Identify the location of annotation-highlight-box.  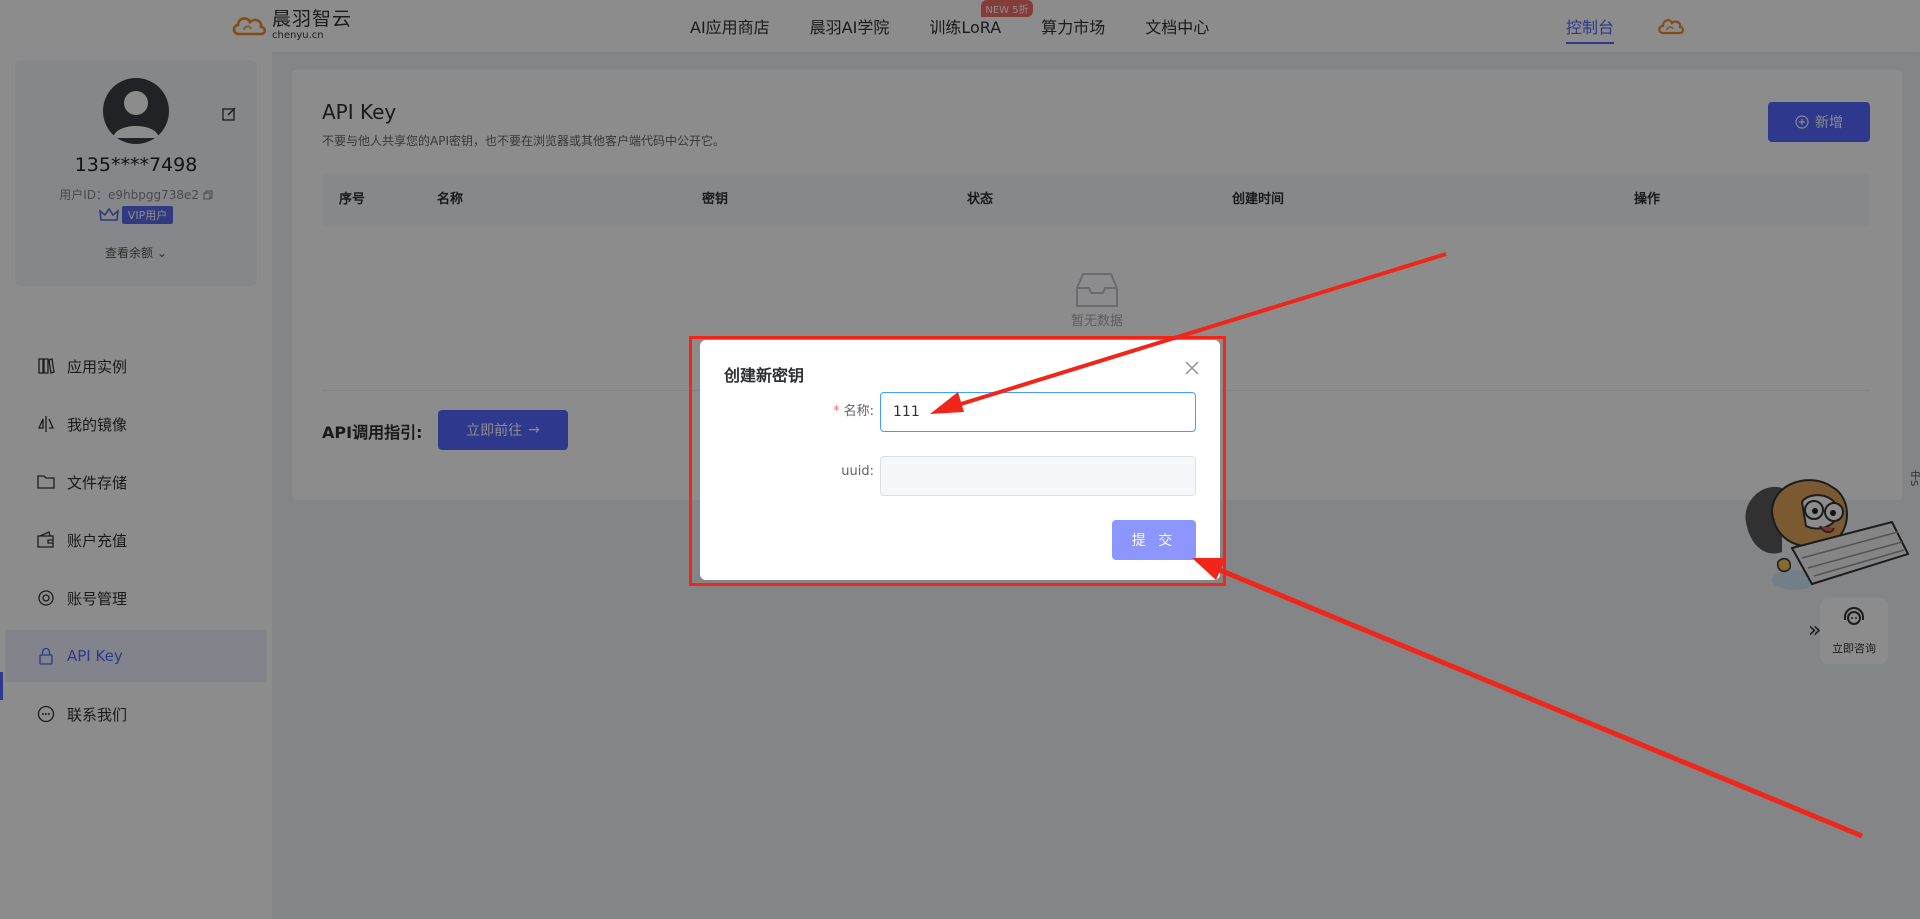
(957, 461).